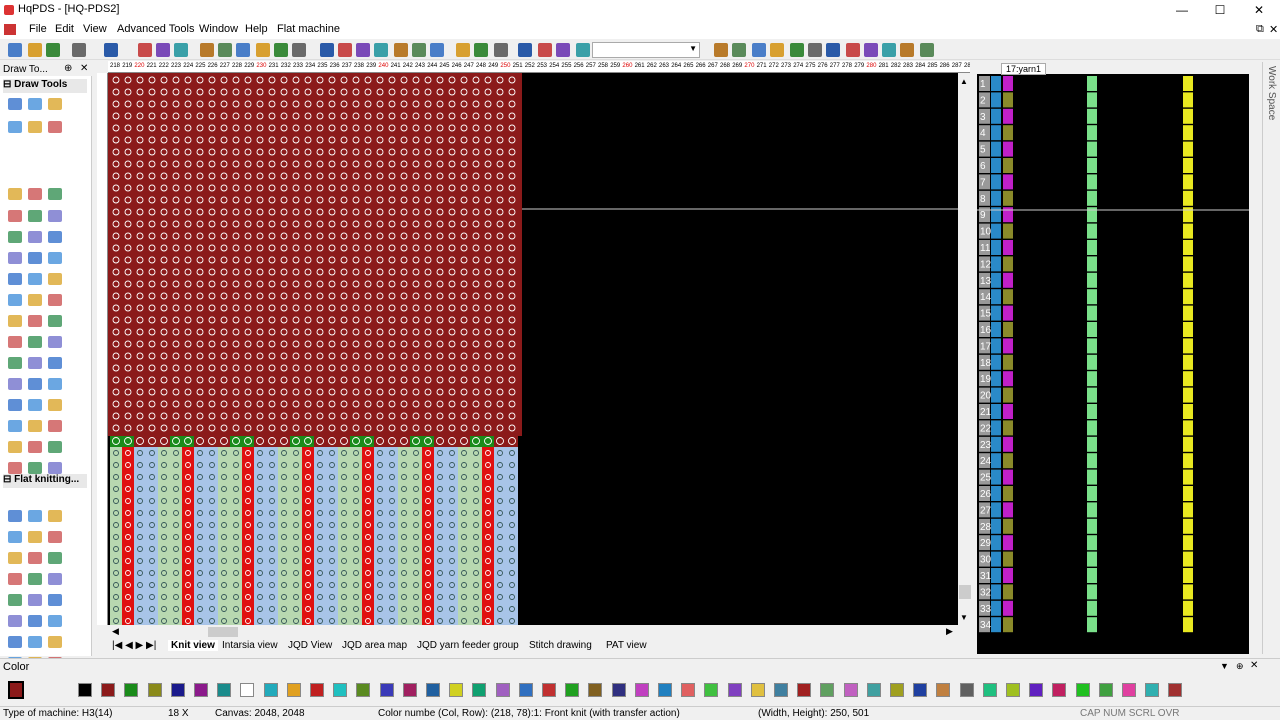  What do you see at coordinates (533, 632) in the screenshot?
I see `horizontal-scrollbar: ◀ ▶` at bounding box center [533, 632].